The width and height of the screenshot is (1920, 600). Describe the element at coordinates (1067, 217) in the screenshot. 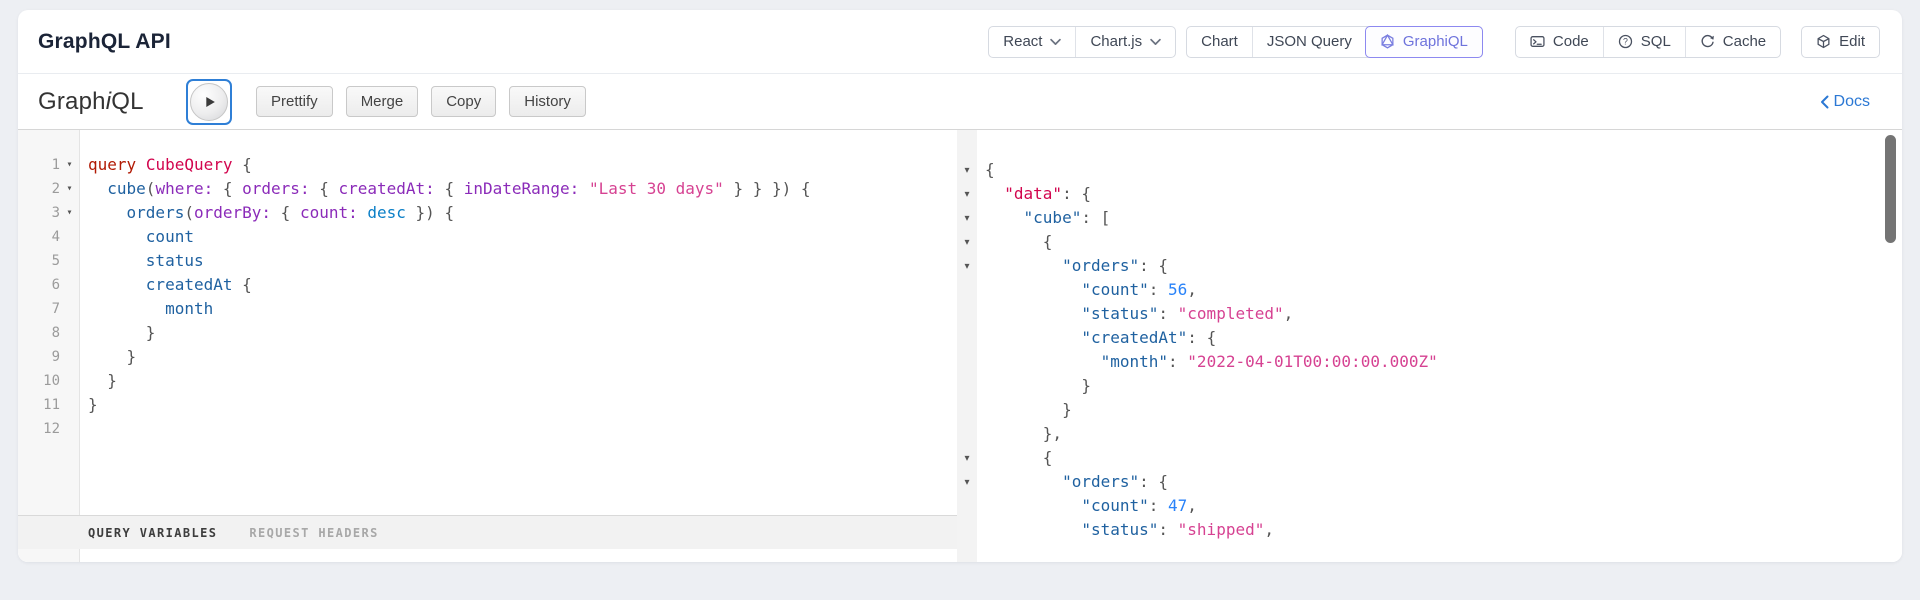

I see `code-line: "cube": [` at that location.